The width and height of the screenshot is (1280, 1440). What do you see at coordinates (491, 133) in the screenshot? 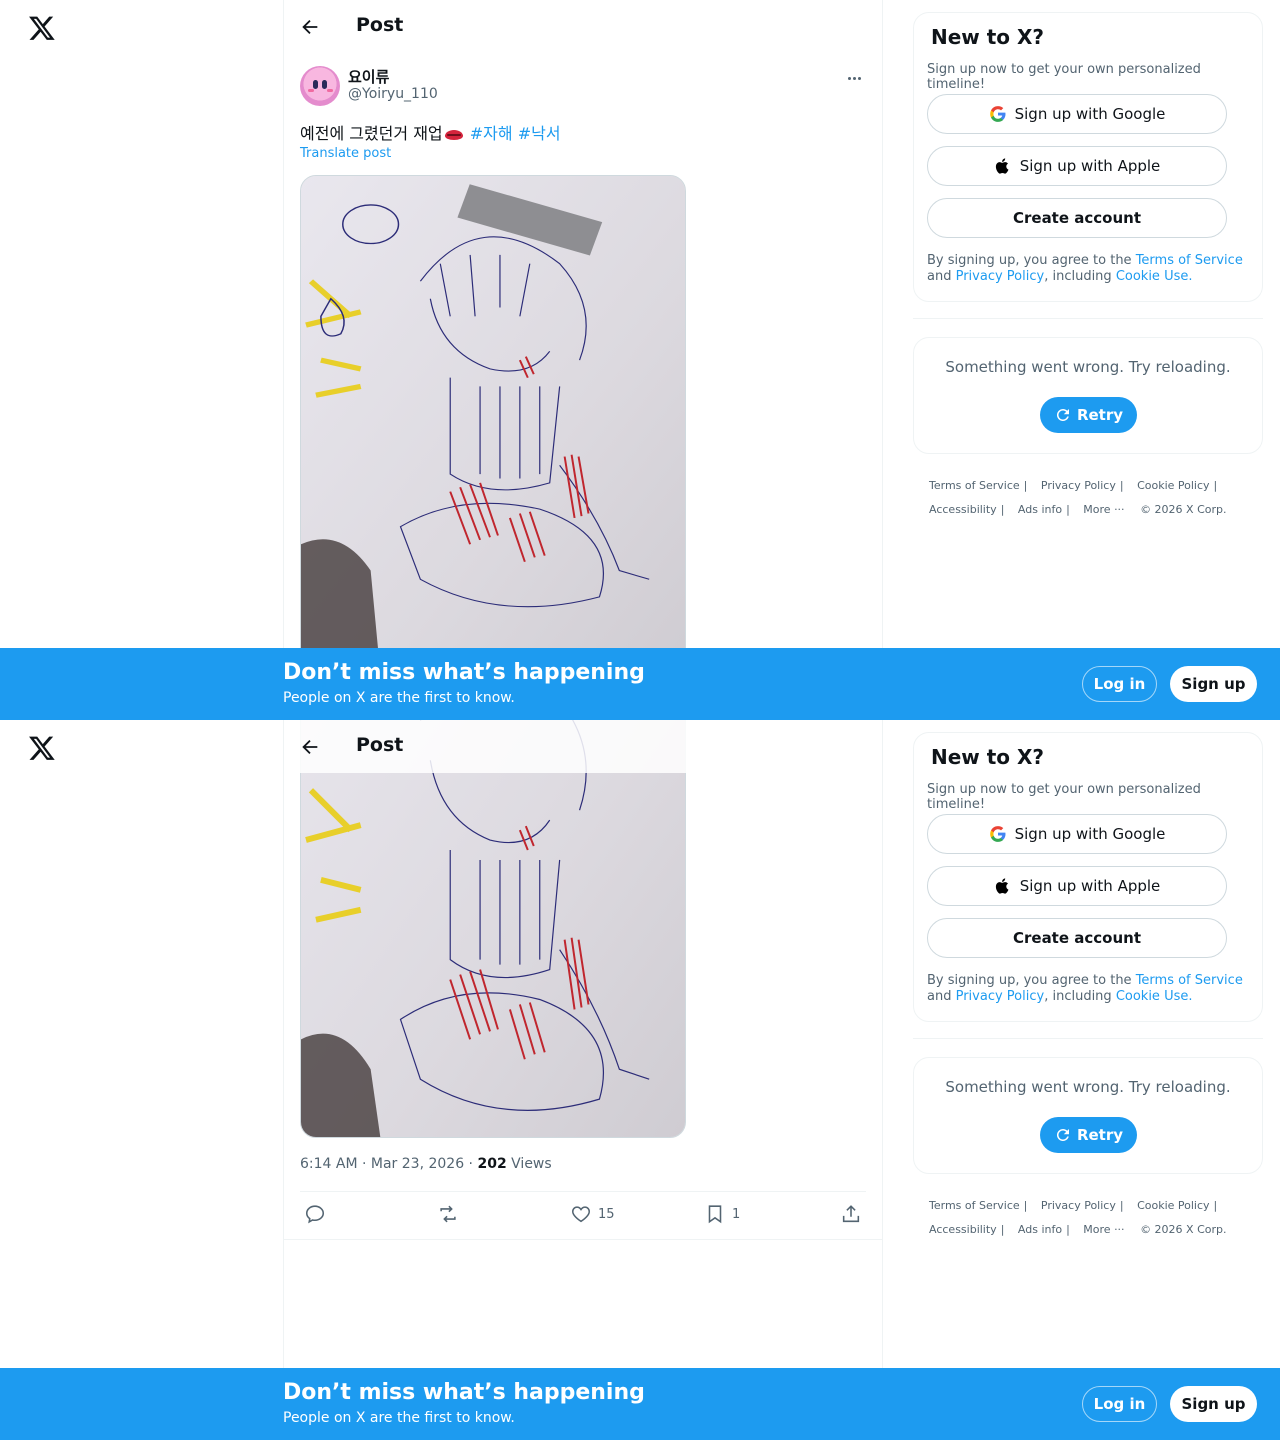
I see `hashtag-1: #자해` at bounding box center [491, 133].